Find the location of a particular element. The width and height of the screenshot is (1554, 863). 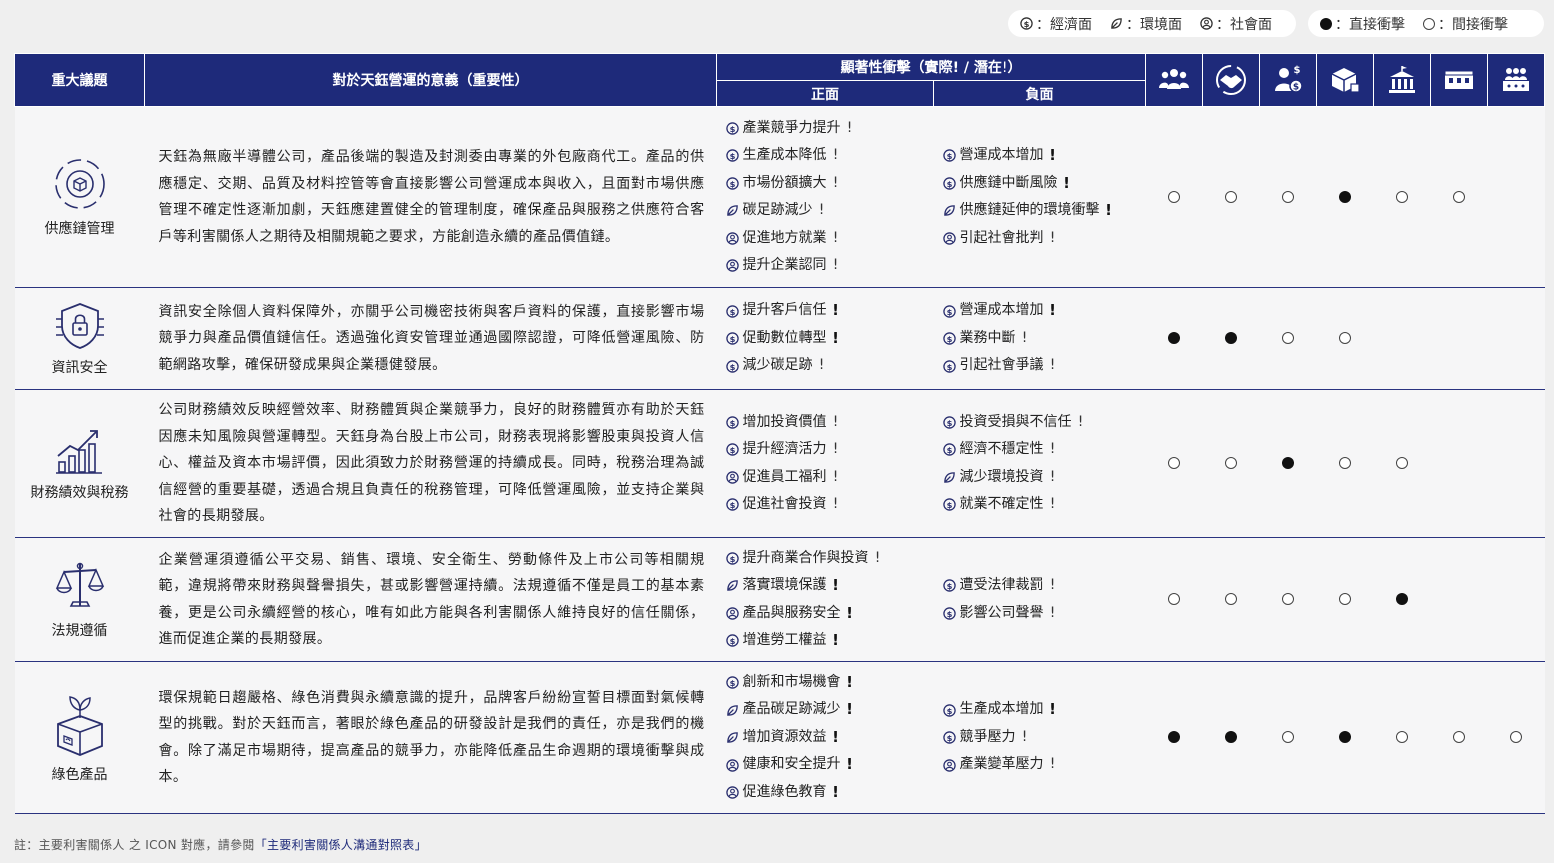

impact-item: $ 投資受損與不信任! is located at coordinates (1044, 423).